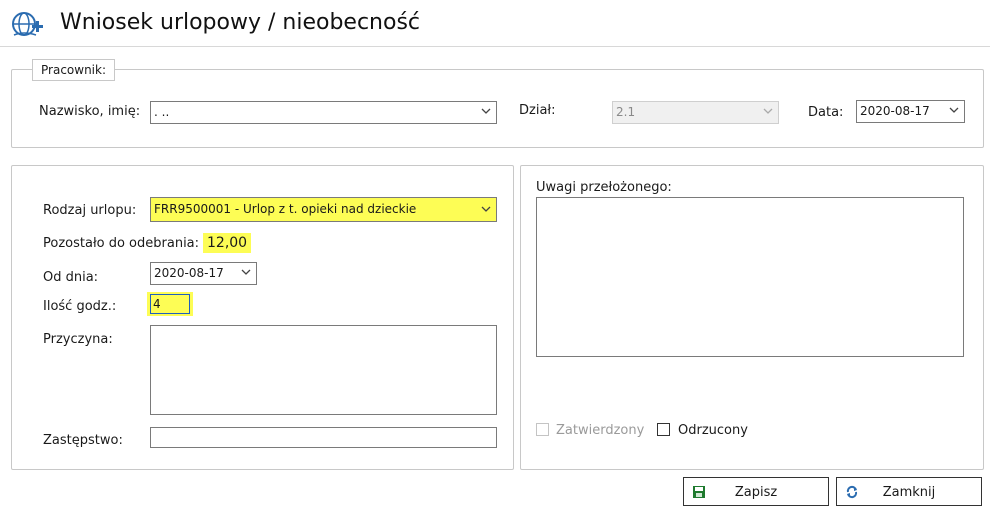  Describe the element at coordinates (537, 110) in the screenshot. I see `dzial-label: Dział:` at that location.